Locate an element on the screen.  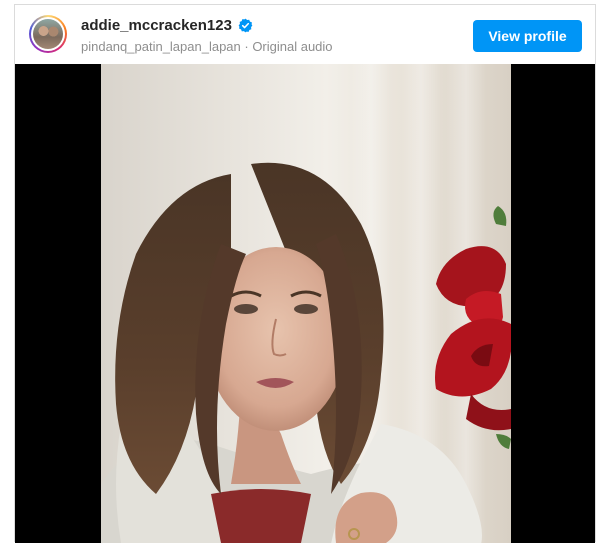
avatar is located at coordinates (48, 34).